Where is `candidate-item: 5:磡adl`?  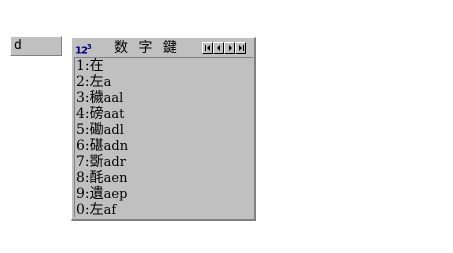 candidate-item: 5:磡adl is located at coordinates (164, 130).